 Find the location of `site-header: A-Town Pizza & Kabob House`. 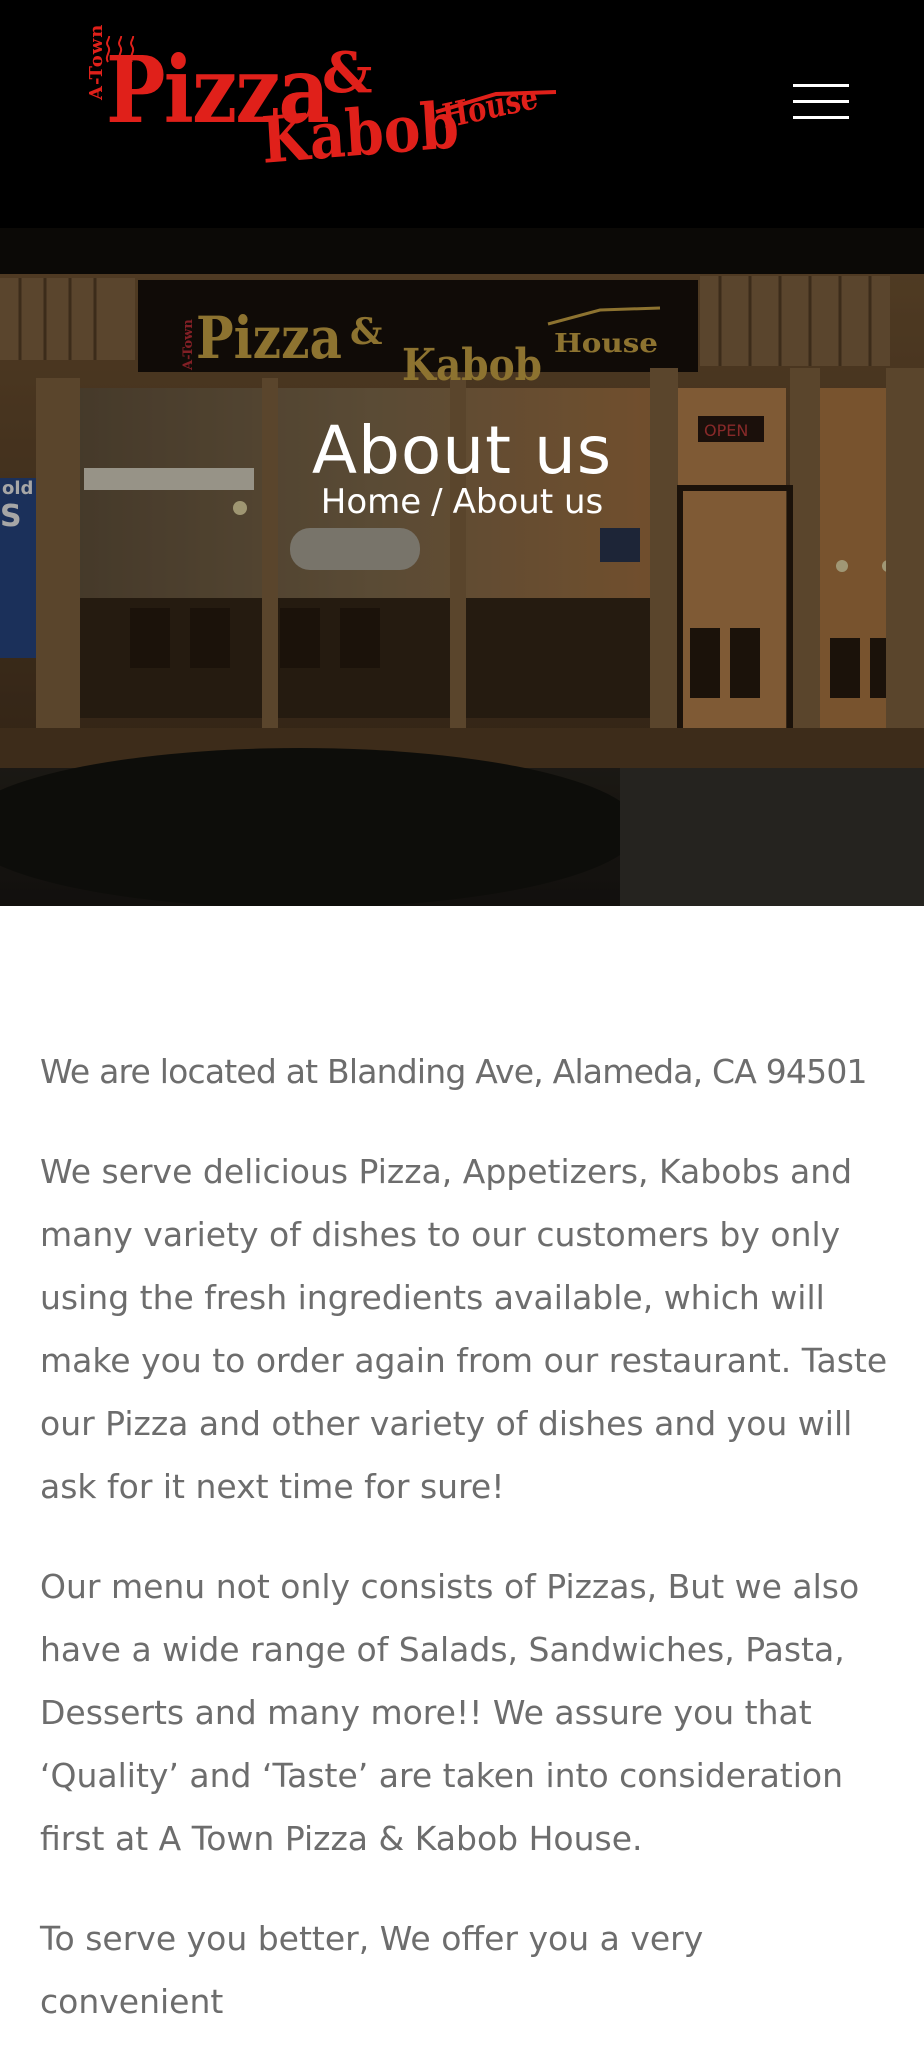

site-header: A-Town Pizza & Kabob House is located at coordinates (462, 114).